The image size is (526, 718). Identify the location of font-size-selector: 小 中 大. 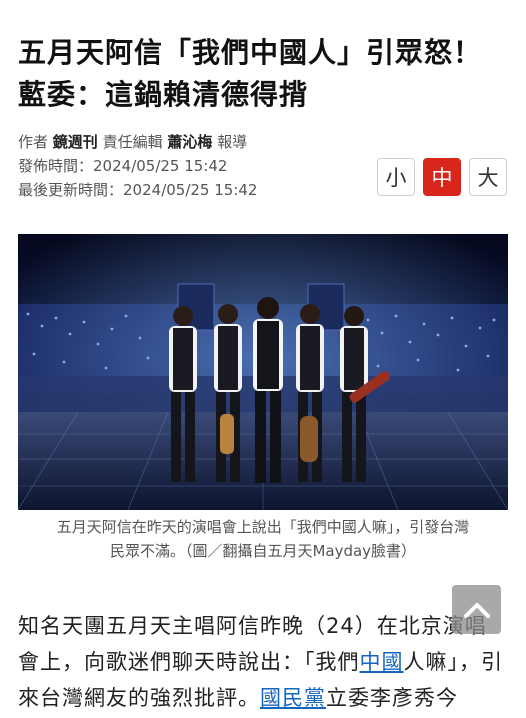
(442, 177).